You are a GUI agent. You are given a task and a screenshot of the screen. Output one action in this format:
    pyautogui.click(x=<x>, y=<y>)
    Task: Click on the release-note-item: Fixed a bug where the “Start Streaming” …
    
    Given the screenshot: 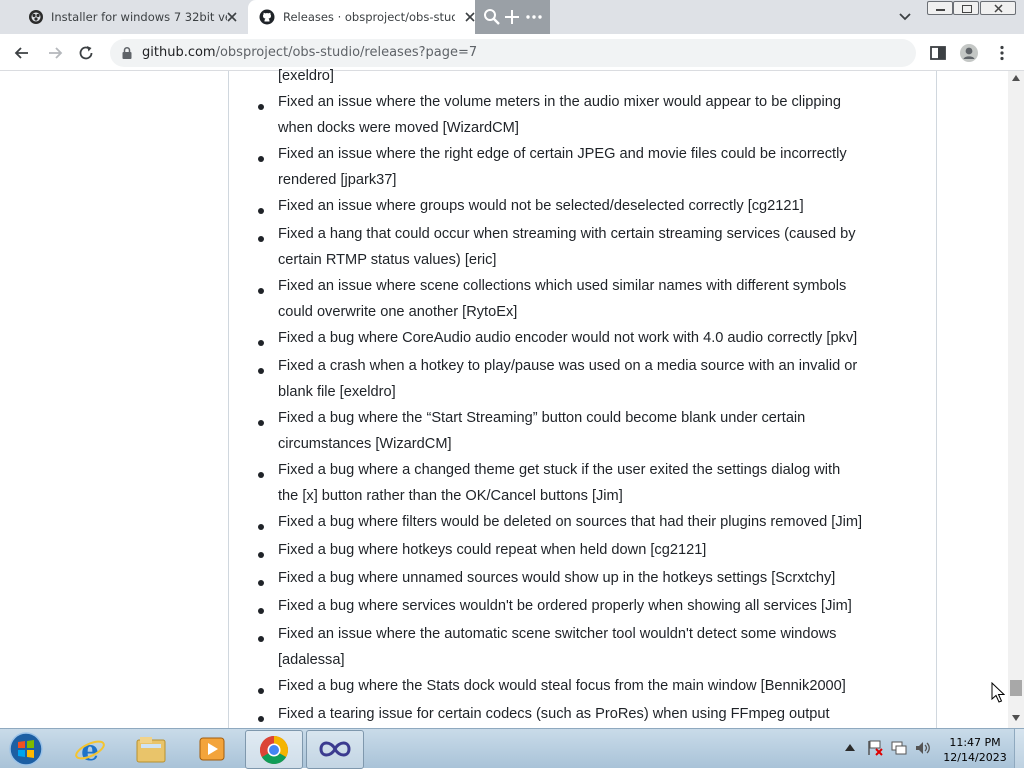 What is the action you would take?
    pyautogui.click(x=542, y=418)
    